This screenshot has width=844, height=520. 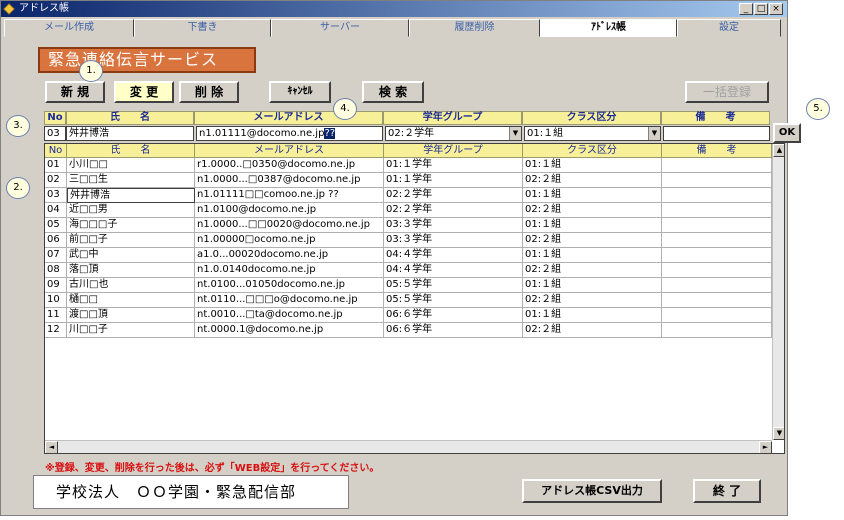 I want to click on horizontal-scrollbar: ◄ ►, so click(x=408, y=446).